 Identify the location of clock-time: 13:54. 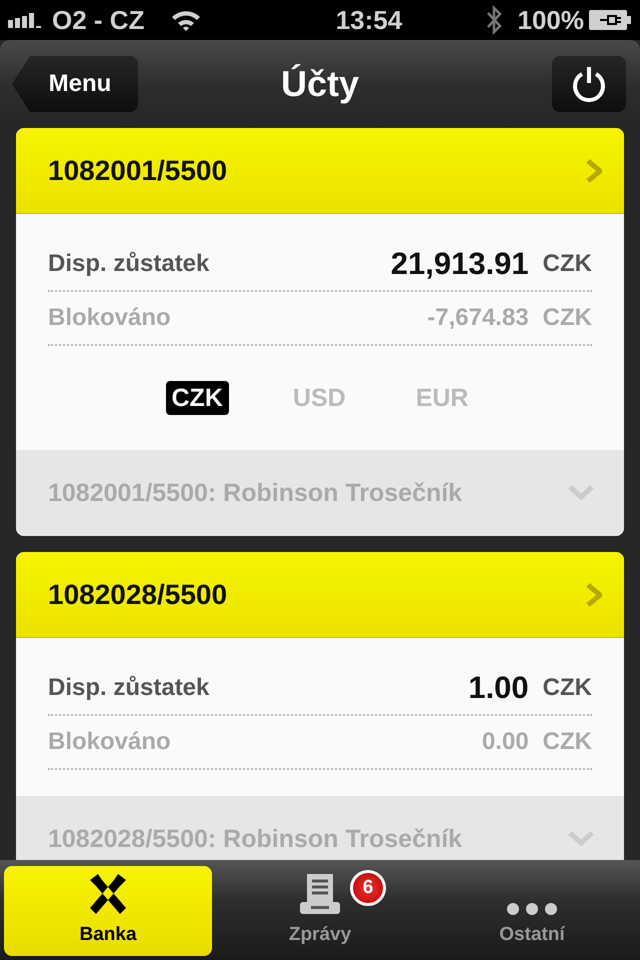
(368, 20).